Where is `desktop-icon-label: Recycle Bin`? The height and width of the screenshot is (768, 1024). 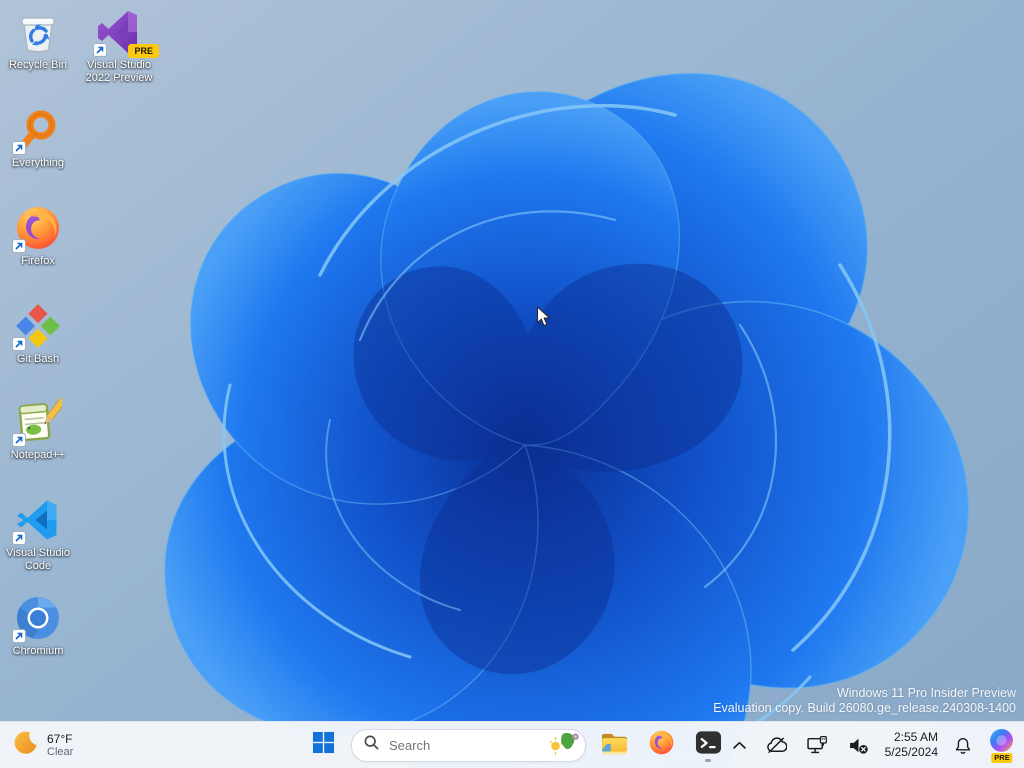
desktop-icon-label: Recycle Bin is located at coordinates (38, 65).